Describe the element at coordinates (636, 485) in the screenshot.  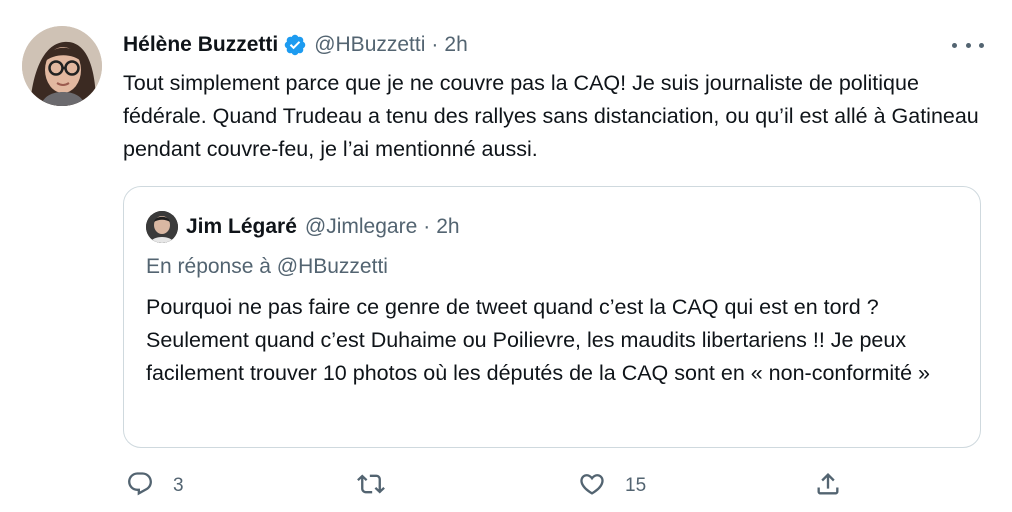
I see `like-count: 15` at that location.